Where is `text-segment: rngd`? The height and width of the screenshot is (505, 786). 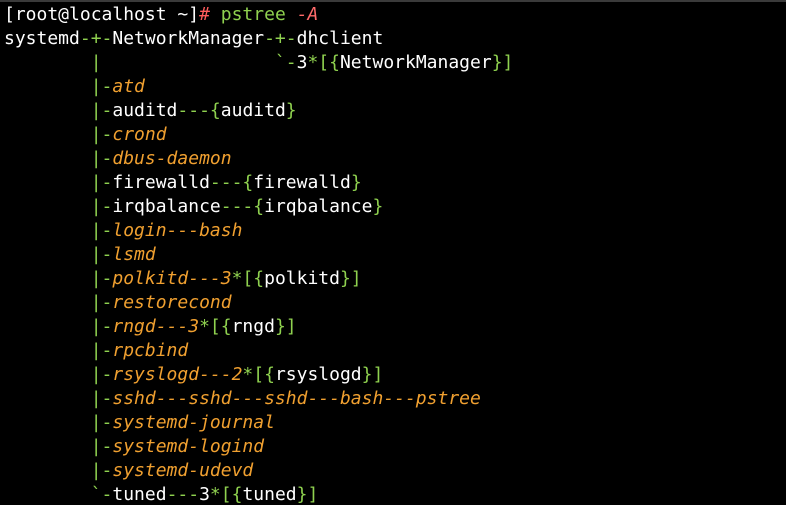
text-segment: rngd is located at coordinates (253, 326).